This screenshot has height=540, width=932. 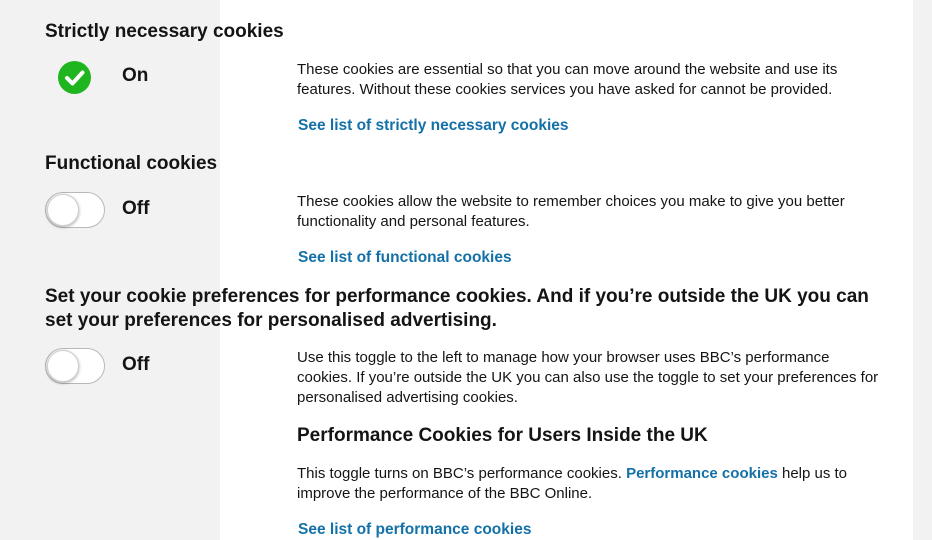 I want to click on right-gutter, so click(x=922, y=270).